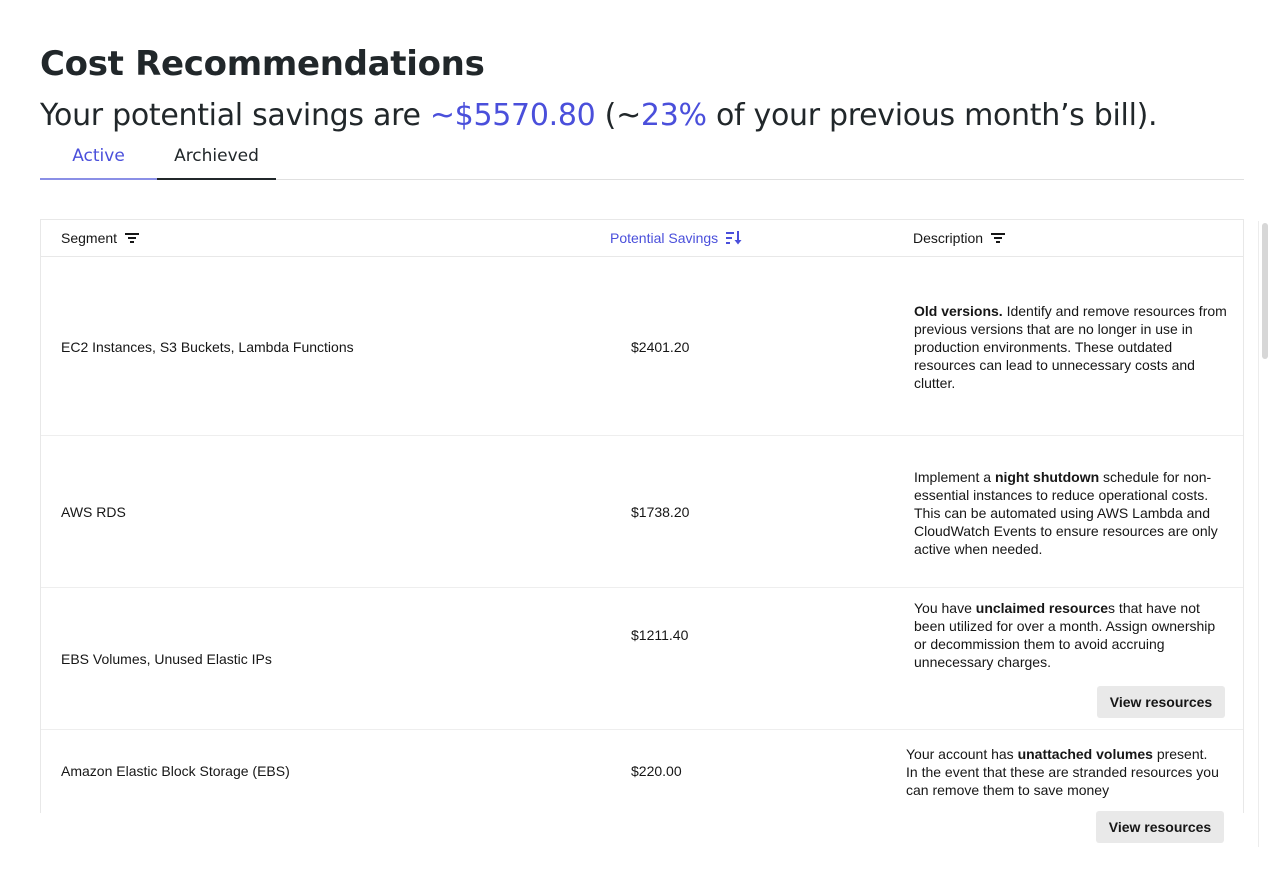 This screenshot has height=887, width=1284. I want to click on vertical-scrollbar, so click(1264, 534).